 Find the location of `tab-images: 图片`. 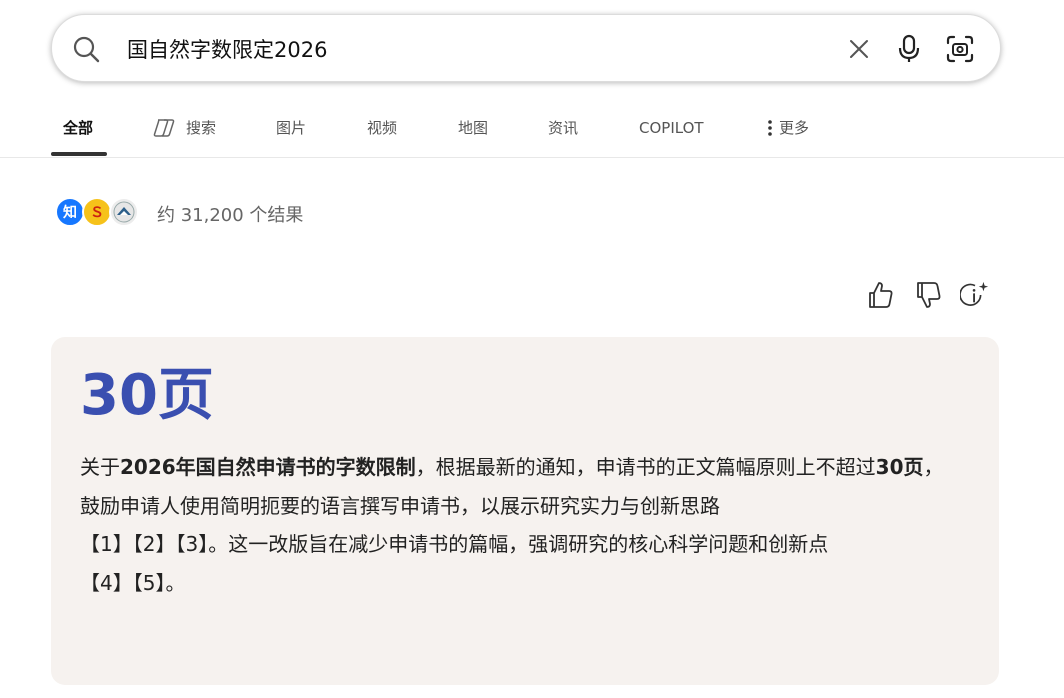

tab-images: 图片 is located at coordinates (291, 127).